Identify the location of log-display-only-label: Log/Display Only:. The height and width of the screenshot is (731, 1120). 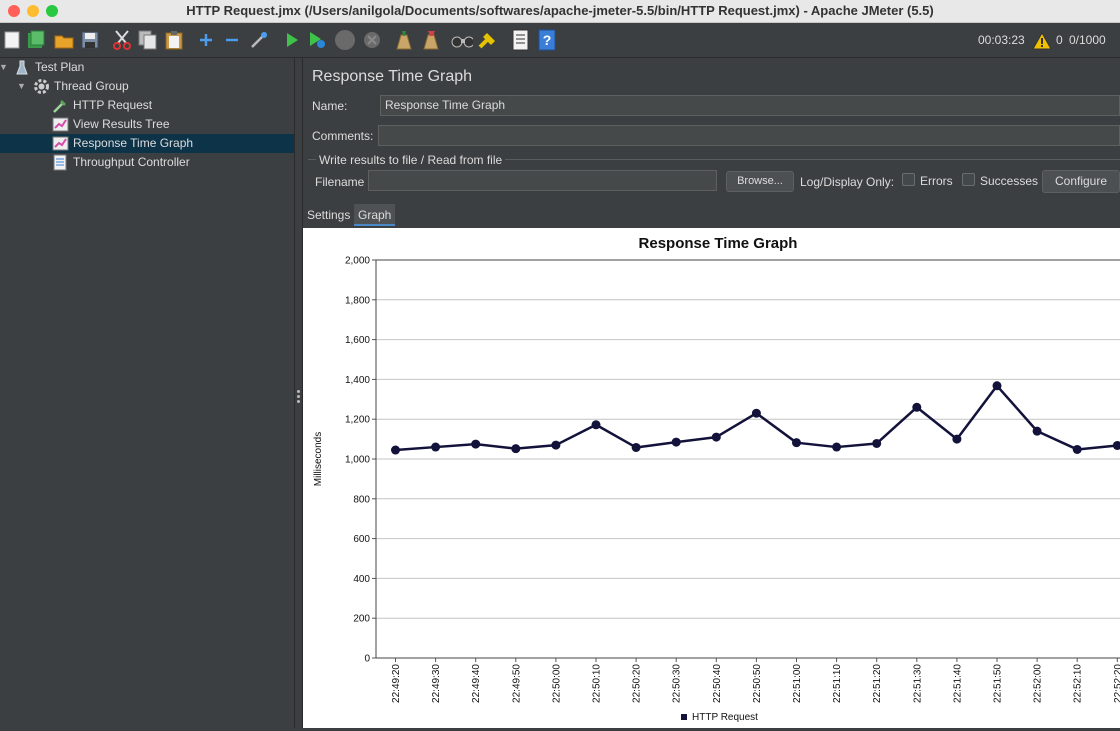
(847, 182).